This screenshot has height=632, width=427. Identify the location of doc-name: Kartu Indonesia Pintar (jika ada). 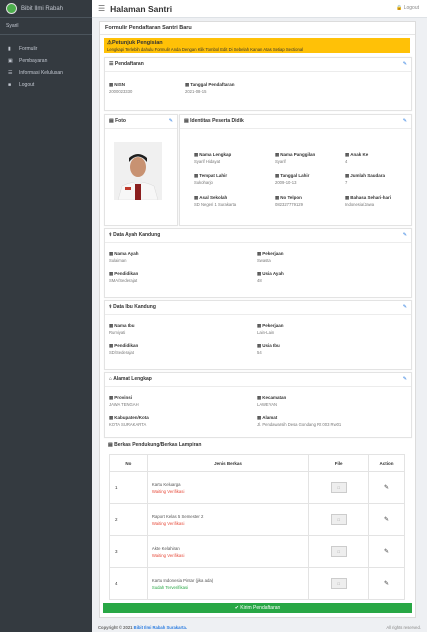
(182, 580).